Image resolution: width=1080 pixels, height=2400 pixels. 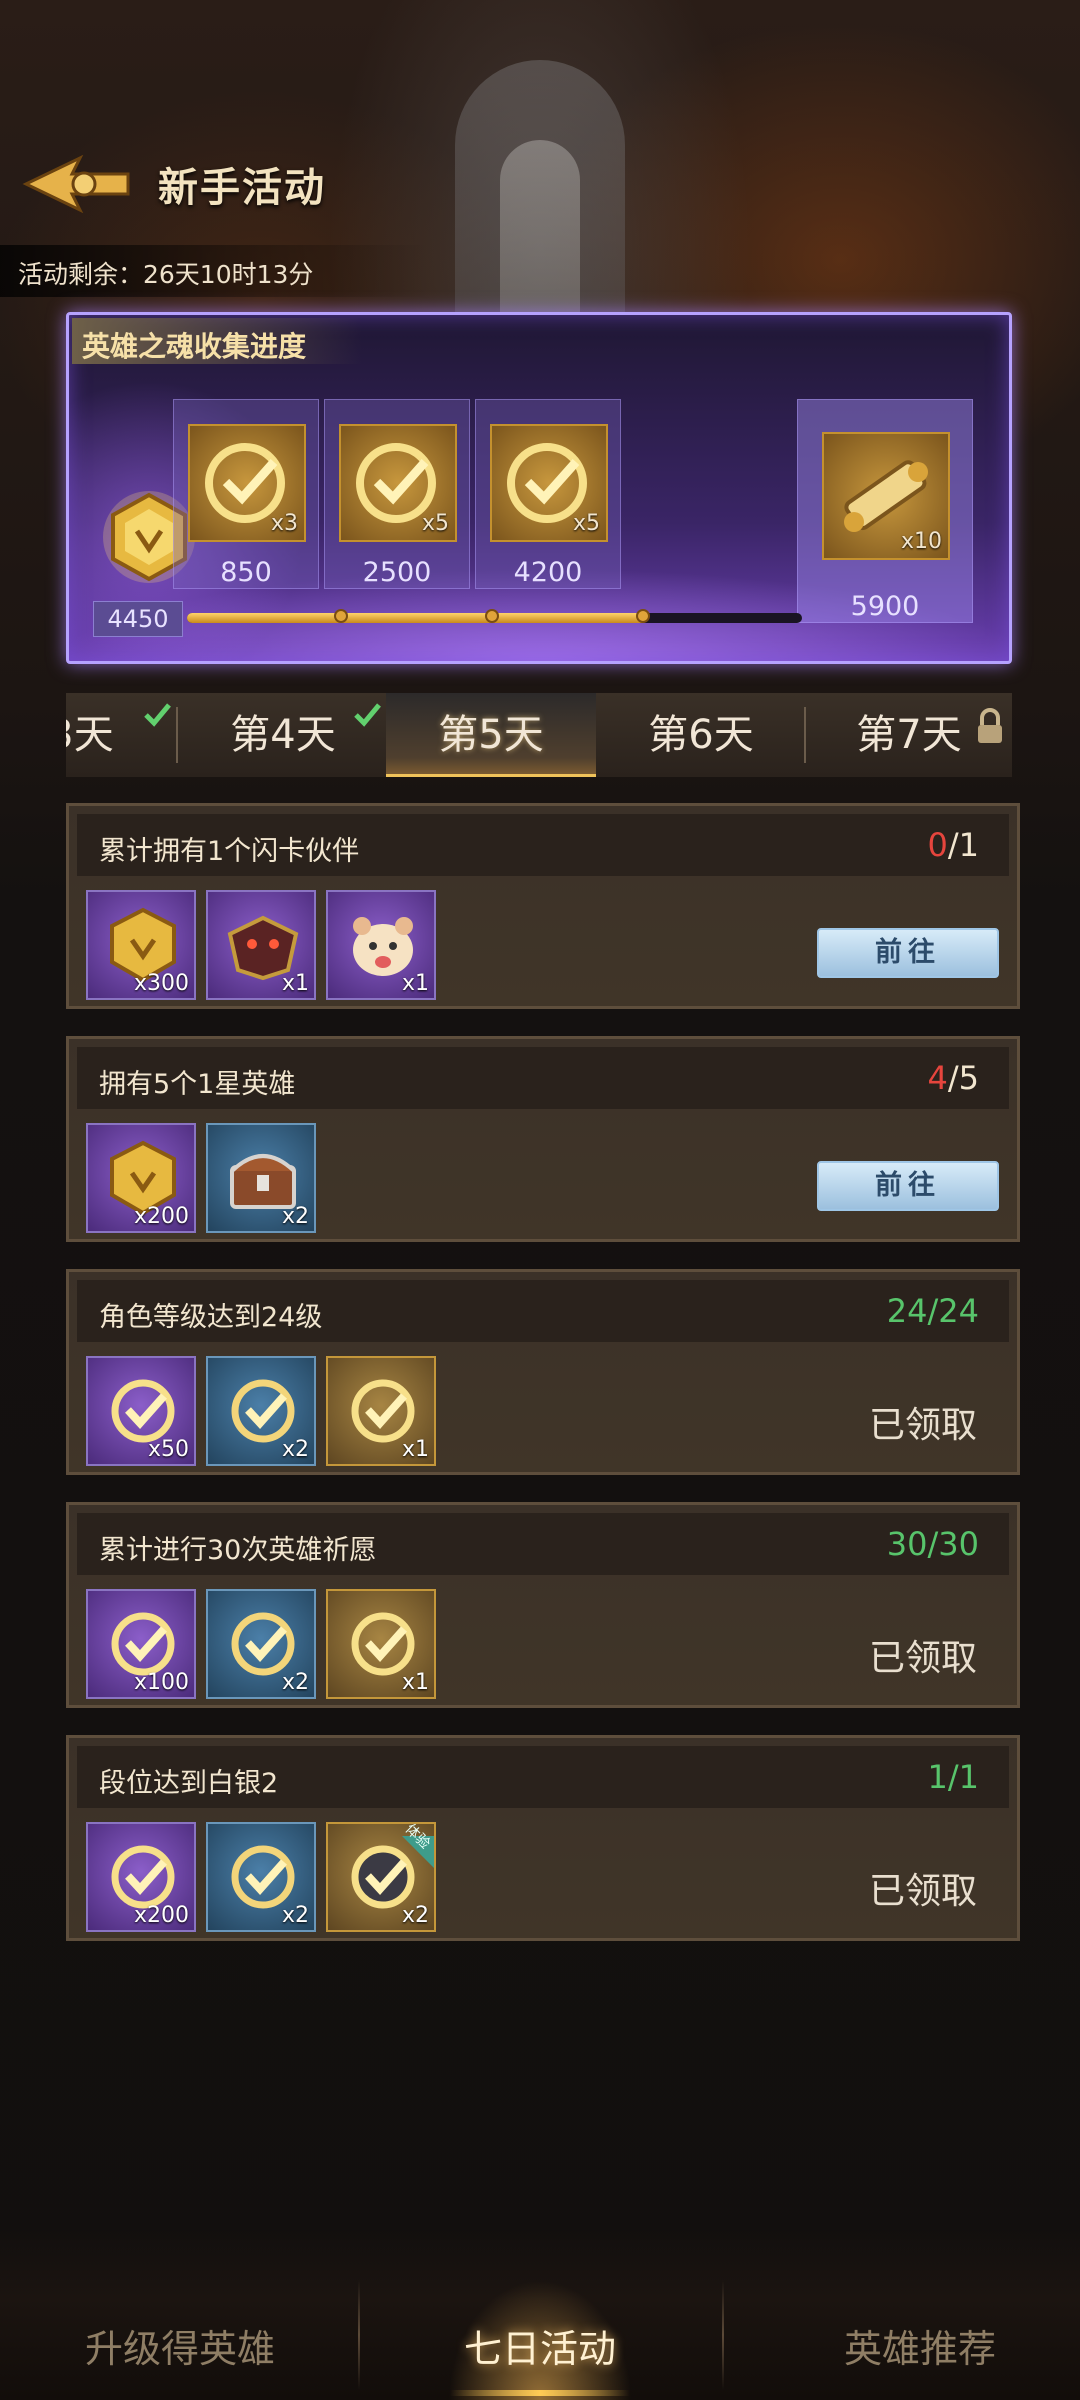 I want to click on task-progress: 1/1, so click(x=953, y=1777).